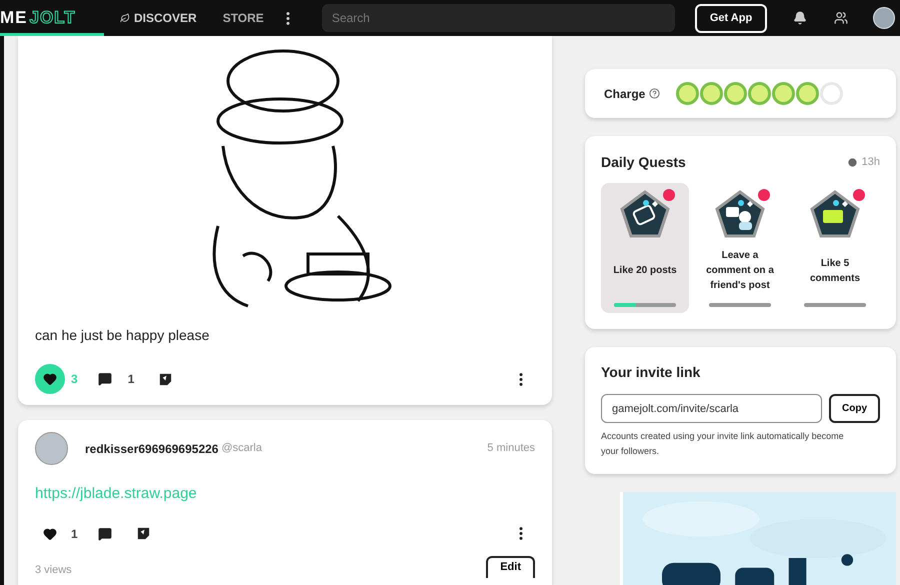 This screenshot has height=585, width=900. Describe the element at coordinates (841, 18) in the screenshot. I see `friends-icon` at that location.